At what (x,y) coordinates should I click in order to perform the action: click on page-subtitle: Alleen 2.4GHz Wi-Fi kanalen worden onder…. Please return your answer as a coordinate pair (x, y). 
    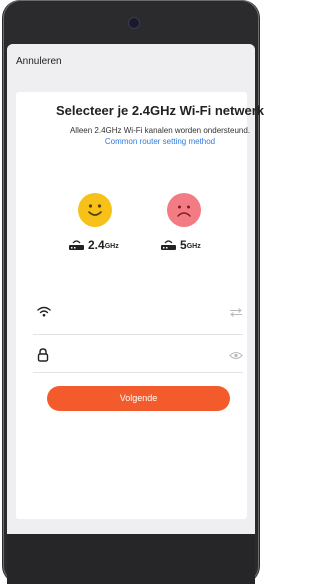
    Looking at the image, I should click on (160, 130).